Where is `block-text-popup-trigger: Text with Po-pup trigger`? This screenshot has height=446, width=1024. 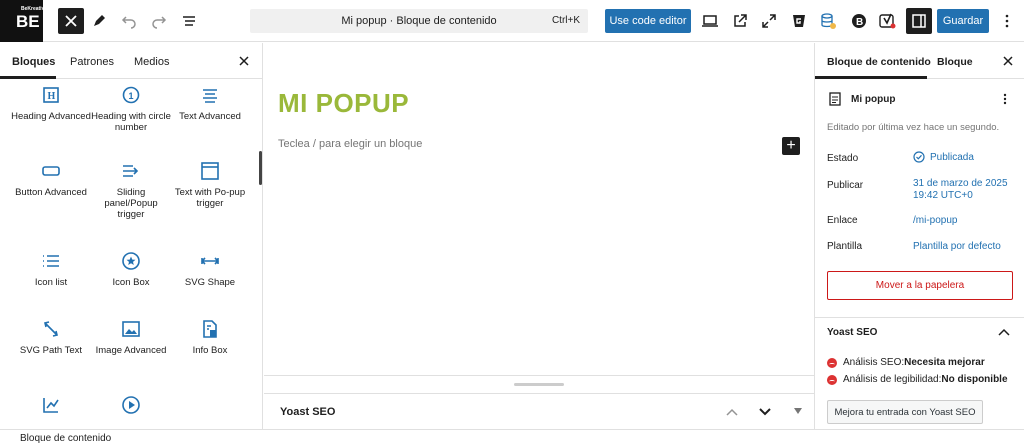 block-text-popup-trigger: Text with Po-pup trigger is located at coordinates (210, 185).